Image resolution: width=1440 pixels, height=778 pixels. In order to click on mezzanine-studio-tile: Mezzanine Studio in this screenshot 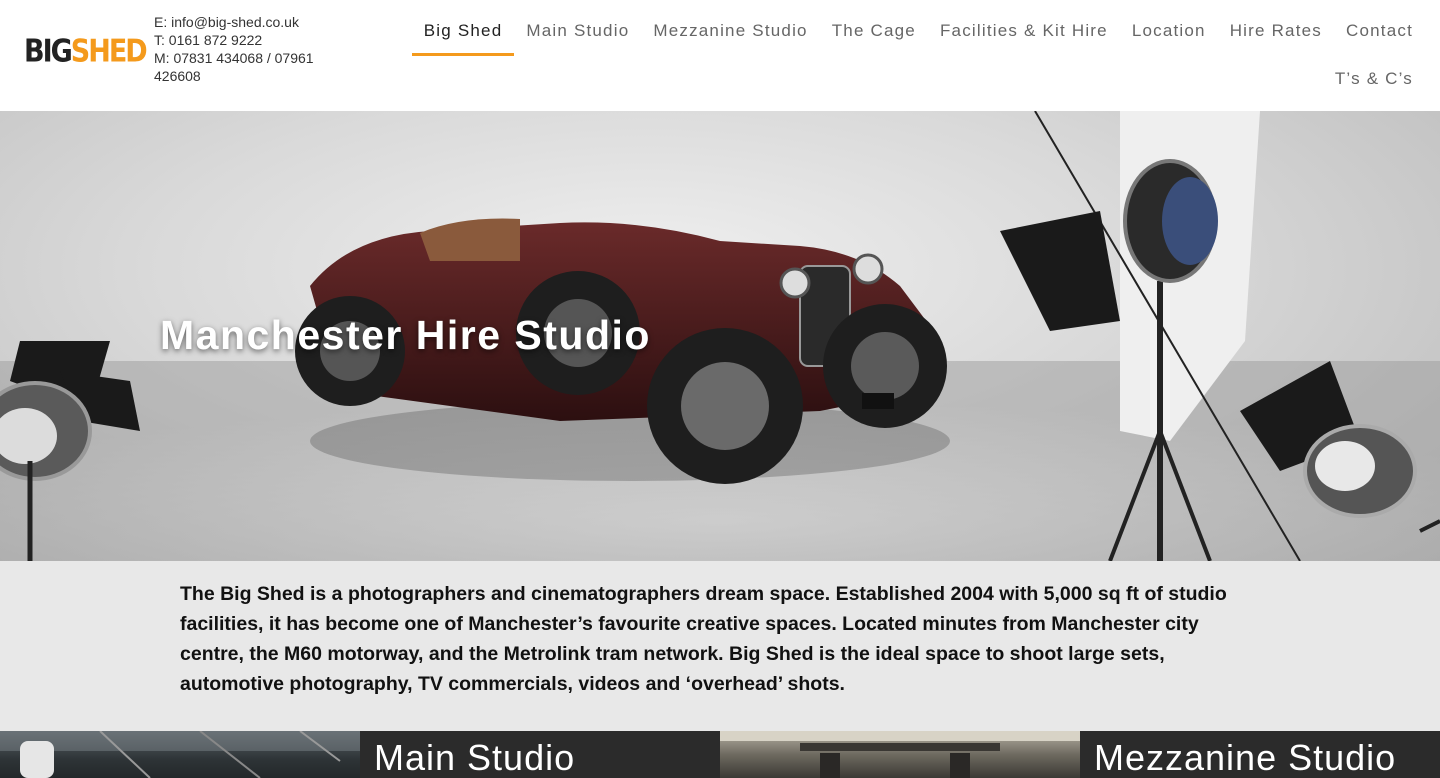, I will do `click(1260, 754)`.